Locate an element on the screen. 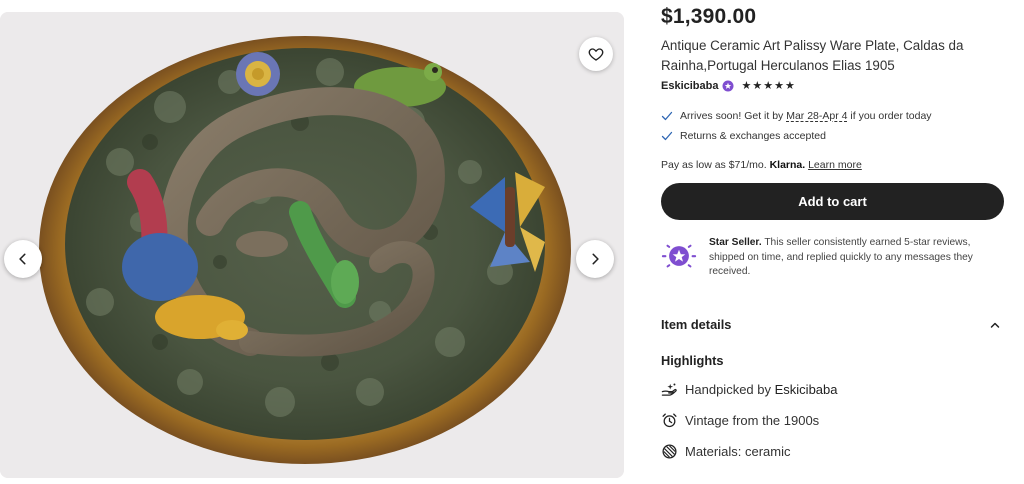  highlight-materials: Materials: ceramic is located at coordinates (725, 451).